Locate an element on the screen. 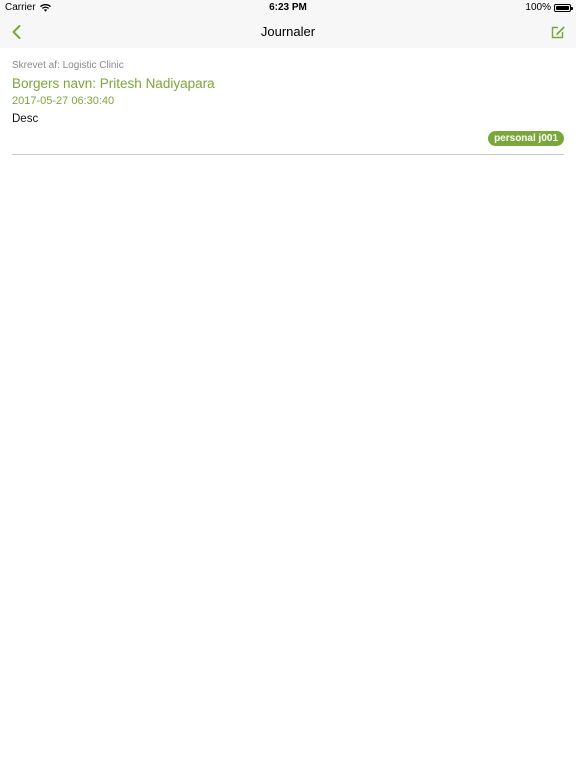 This screenshot has height=768, width=576. chevron-left-icon is located at coordinates (17, 32).